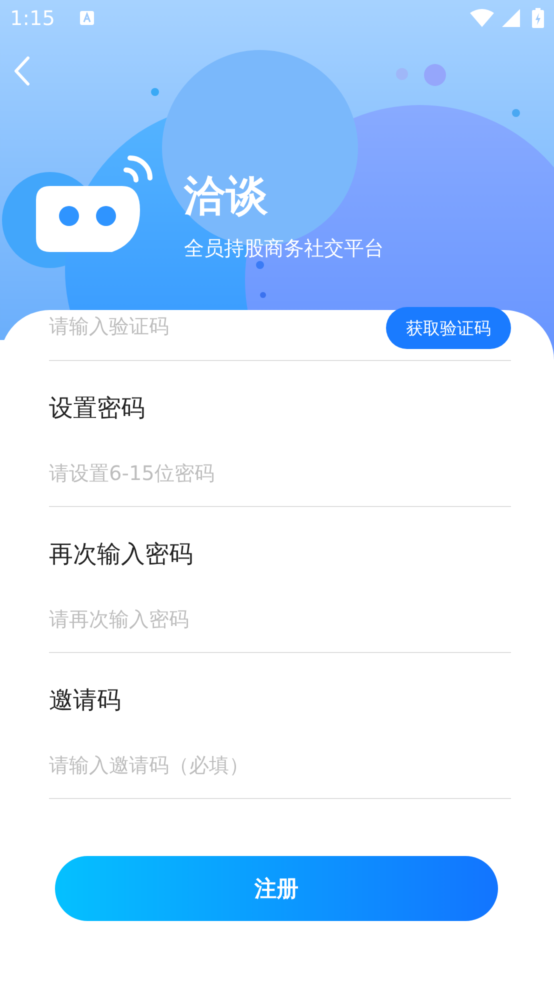  Describe the element at coordinates (97, 408) in the screenshot. I see `field-label: 设置密码` at that location.